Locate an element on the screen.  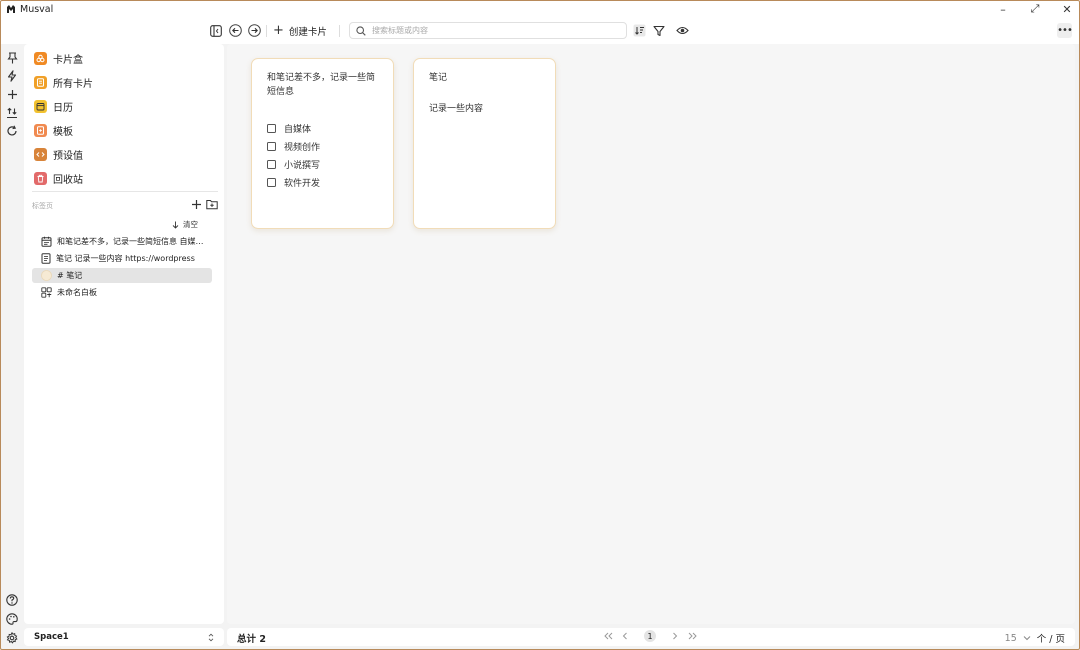
tab-item-active: # 笔记 is located at coordinates (122, 275).